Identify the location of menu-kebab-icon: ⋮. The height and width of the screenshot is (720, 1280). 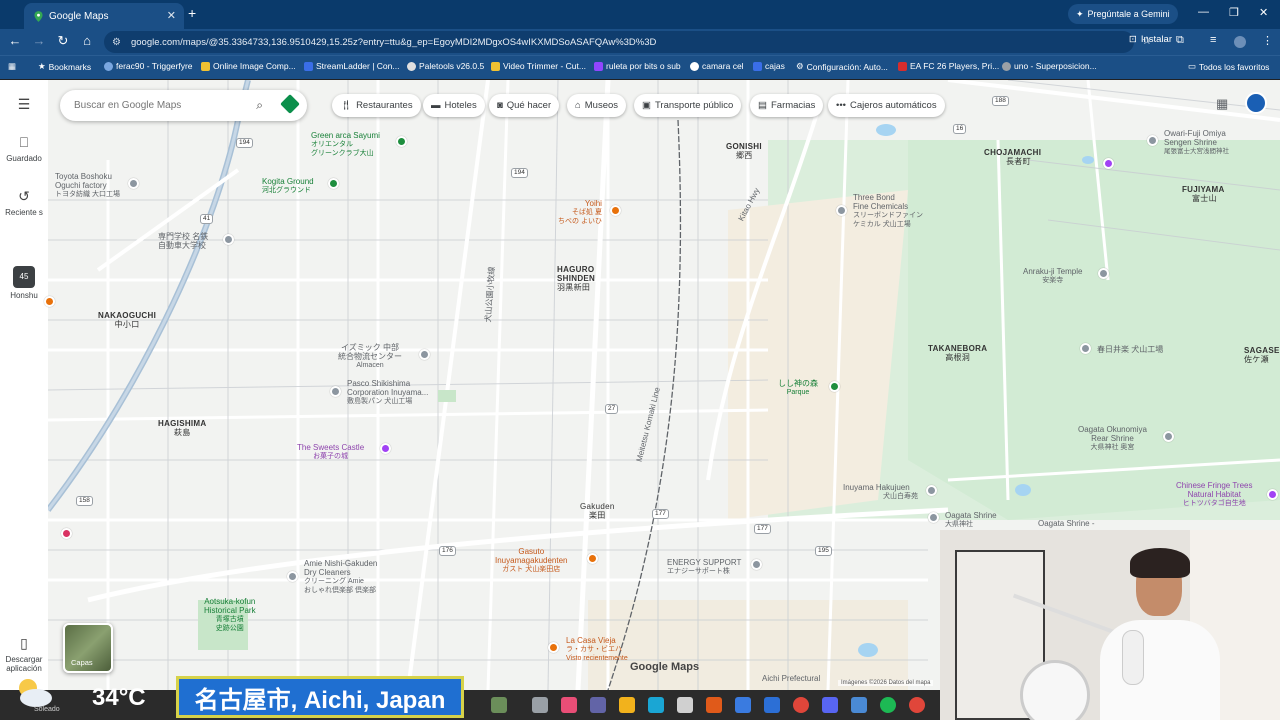
(1267, 40).